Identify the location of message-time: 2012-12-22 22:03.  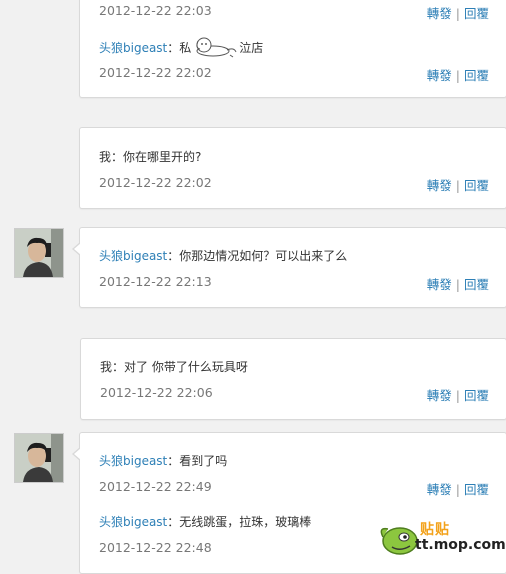
(155, 10).